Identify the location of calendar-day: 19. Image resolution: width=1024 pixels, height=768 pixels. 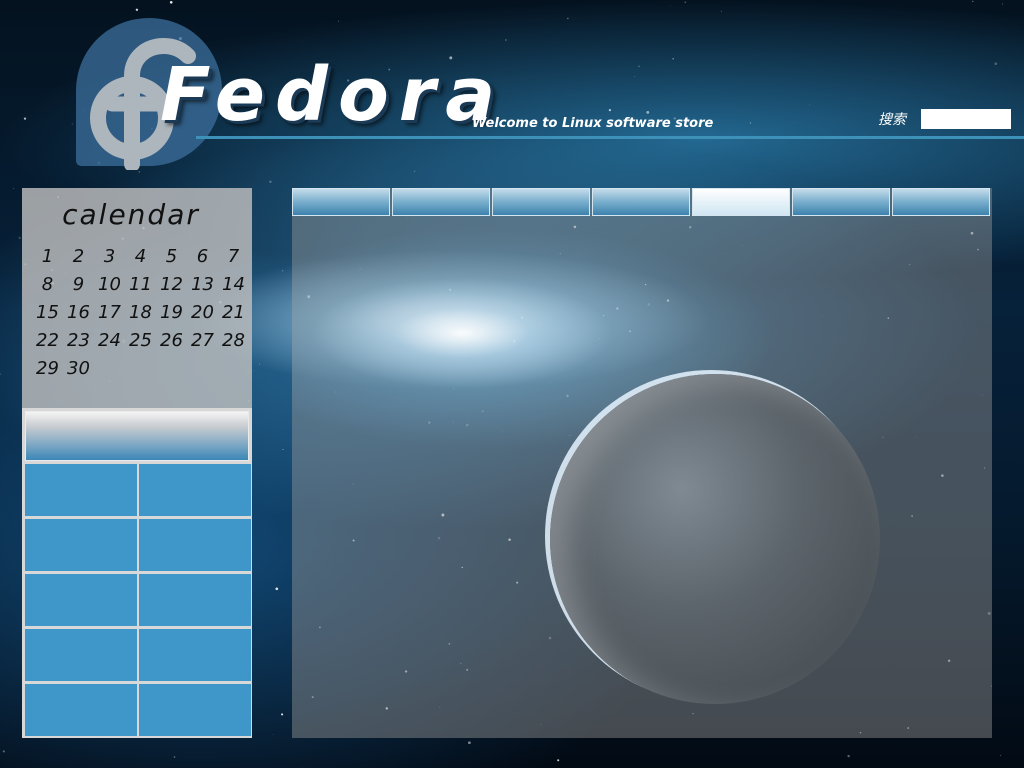
(171, 313).